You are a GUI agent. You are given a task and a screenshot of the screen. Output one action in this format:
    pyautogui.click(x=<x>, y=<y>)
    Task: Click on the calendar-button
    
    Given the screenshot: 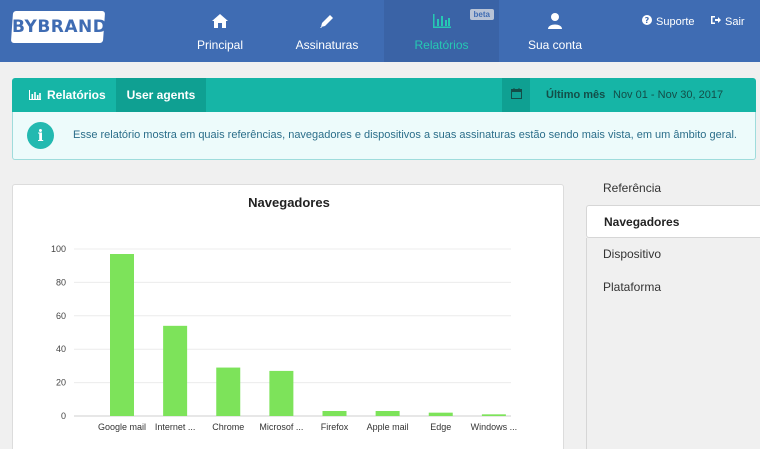 What is the action you would take?
    pyautogui.click(x=516, y=95)
    